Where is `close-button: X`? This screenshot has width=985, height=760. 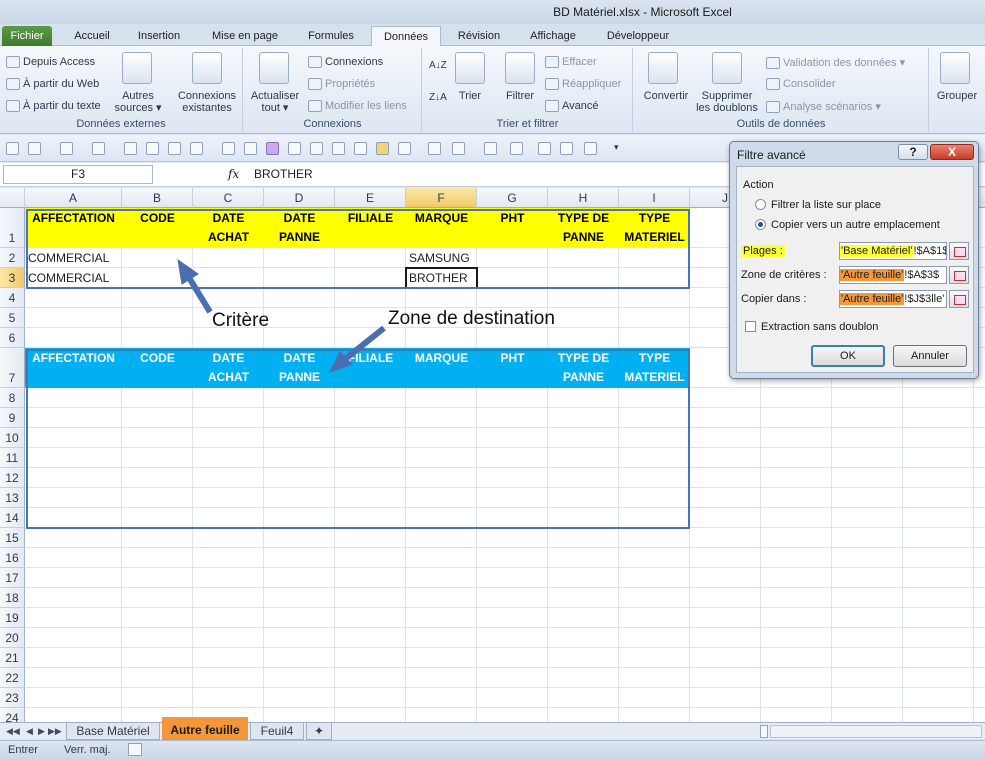
close-button: X is located at coordinates (952, 152).